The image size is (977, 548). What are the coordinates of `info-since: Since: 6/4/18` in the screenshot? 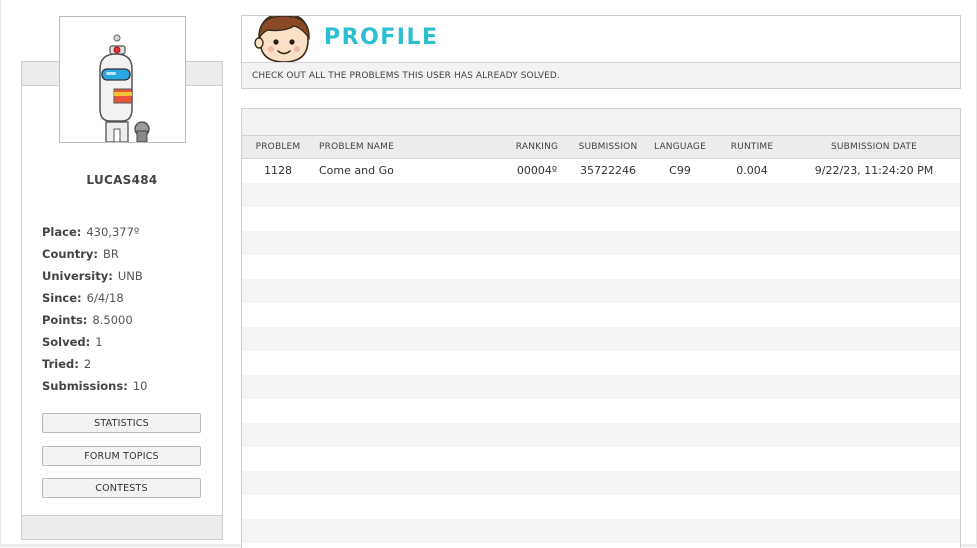 It's located at (94, 301).